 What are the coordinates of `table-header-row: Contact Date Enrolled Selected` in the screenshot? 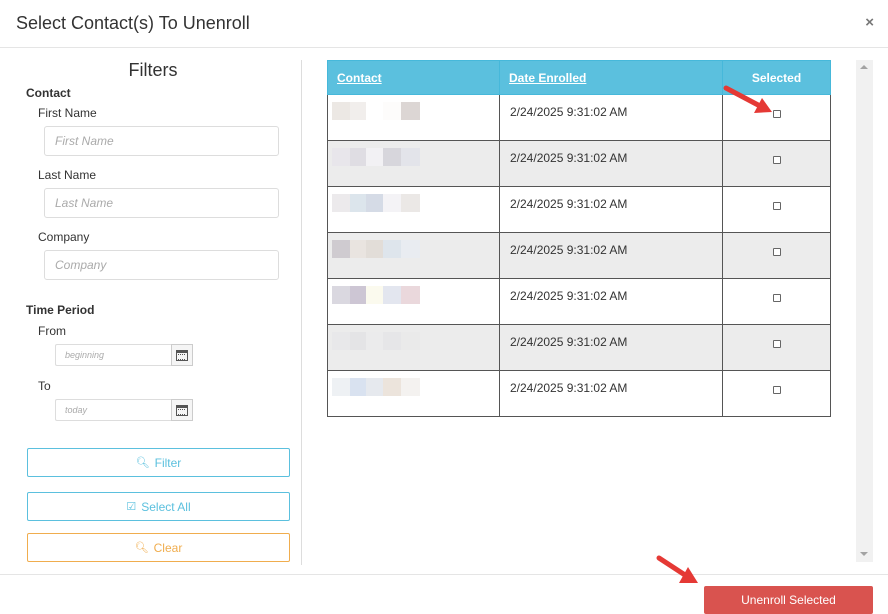 It's located at (579, 77).